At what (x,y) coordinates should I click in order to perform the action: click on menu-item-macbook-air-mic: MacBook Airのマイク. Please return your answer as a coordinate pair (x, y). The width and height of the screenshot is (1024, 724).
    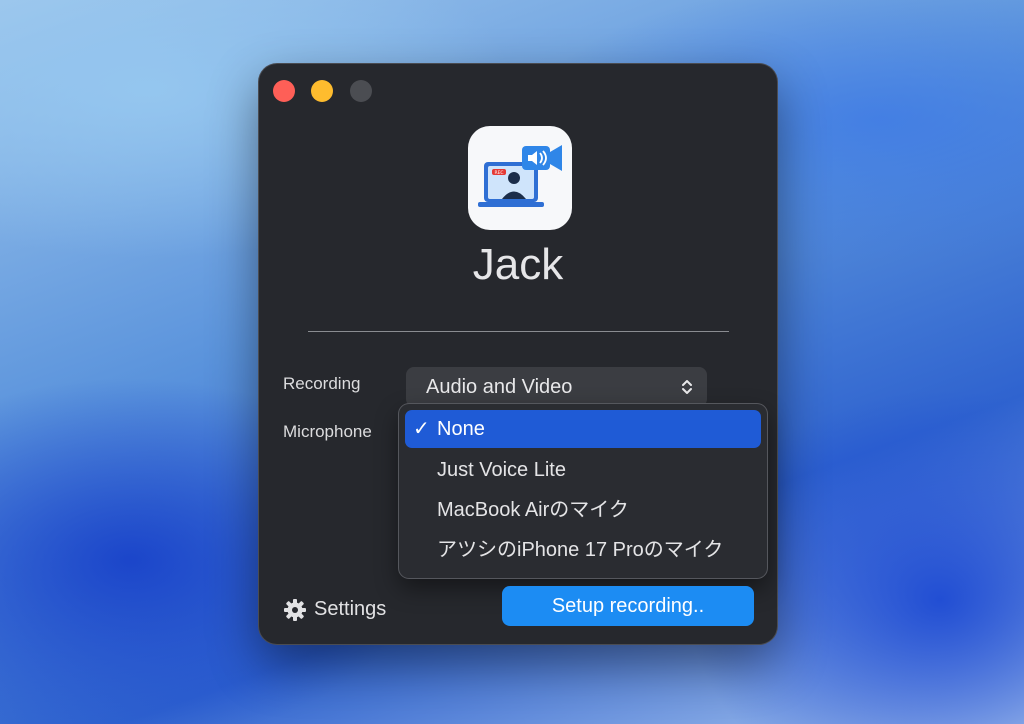
    Looking at the image, I should click on (583, 510).